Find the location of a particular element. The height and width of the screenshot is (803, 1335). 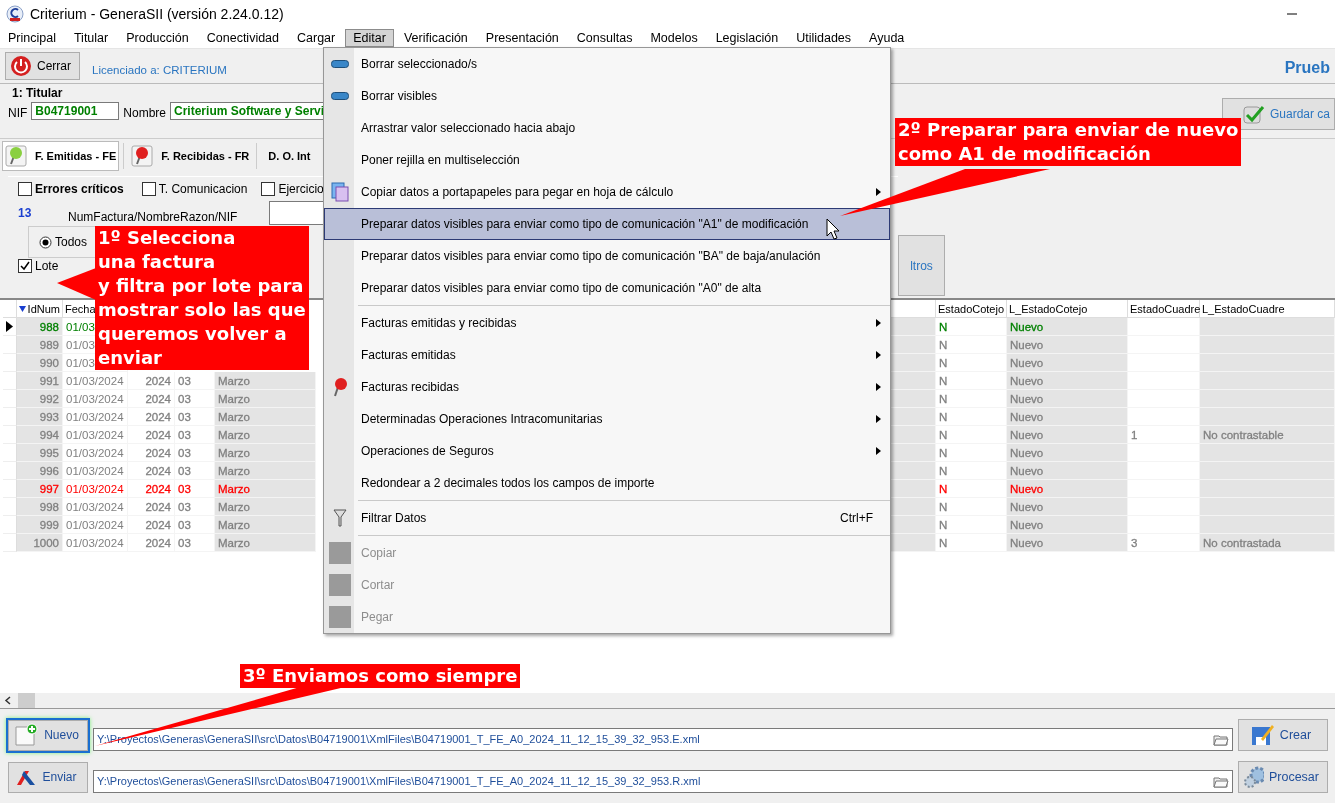

app-icon is located at coordinates (15, 14).